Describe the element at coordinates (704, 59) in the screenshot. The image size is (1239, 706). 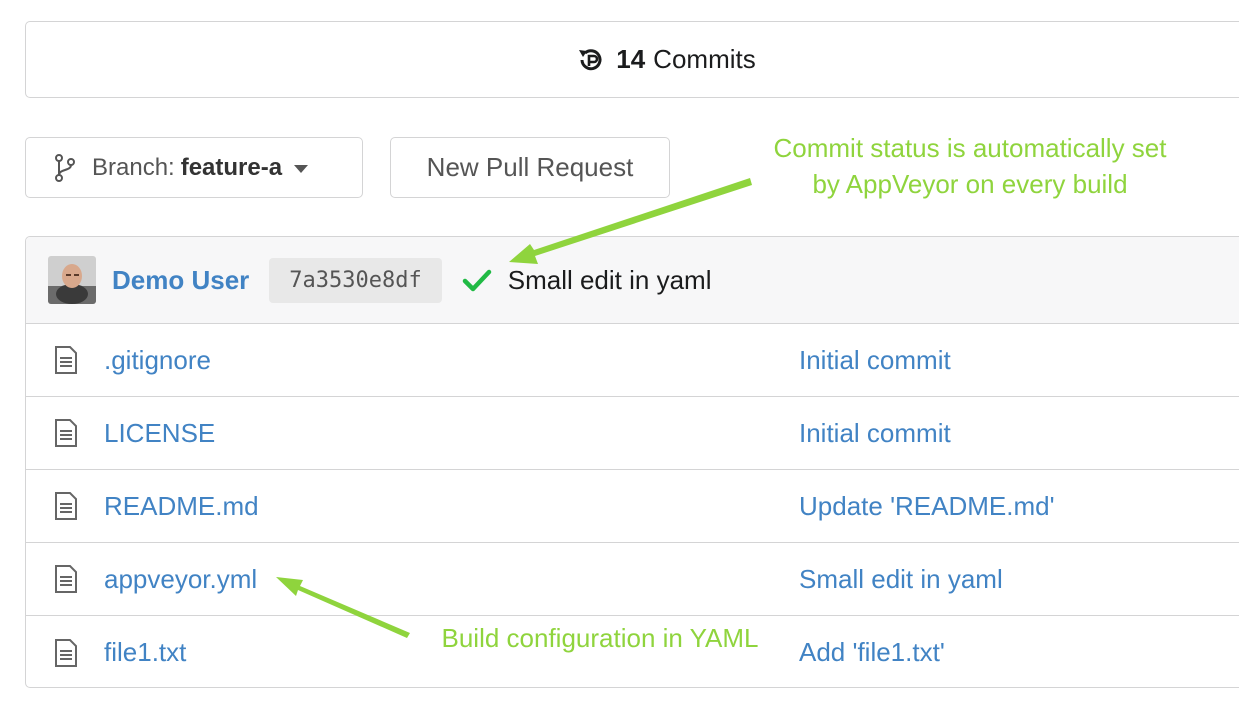
I see `commits-label: Commits` at that location.